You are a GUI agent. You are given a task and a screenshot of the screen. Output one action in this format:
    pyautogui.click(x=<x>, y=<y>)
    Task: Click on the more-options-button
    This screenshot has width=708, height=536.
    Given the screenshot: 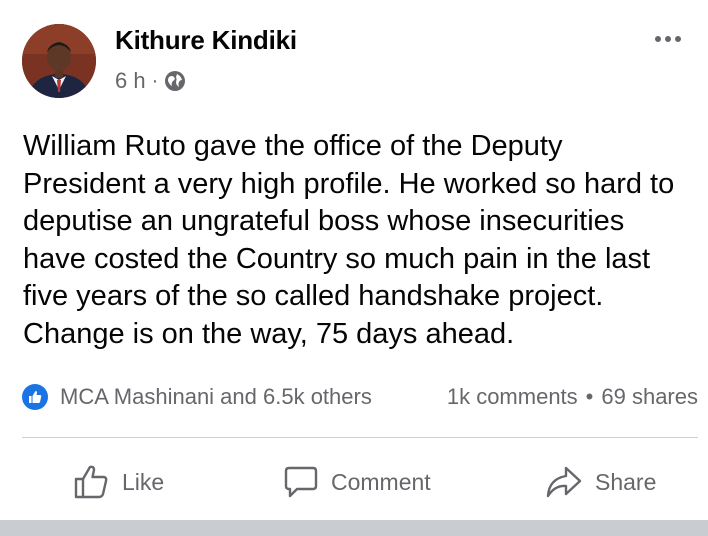 What is the action you would take?
    pyautogui.click(x=668, y=39)
    